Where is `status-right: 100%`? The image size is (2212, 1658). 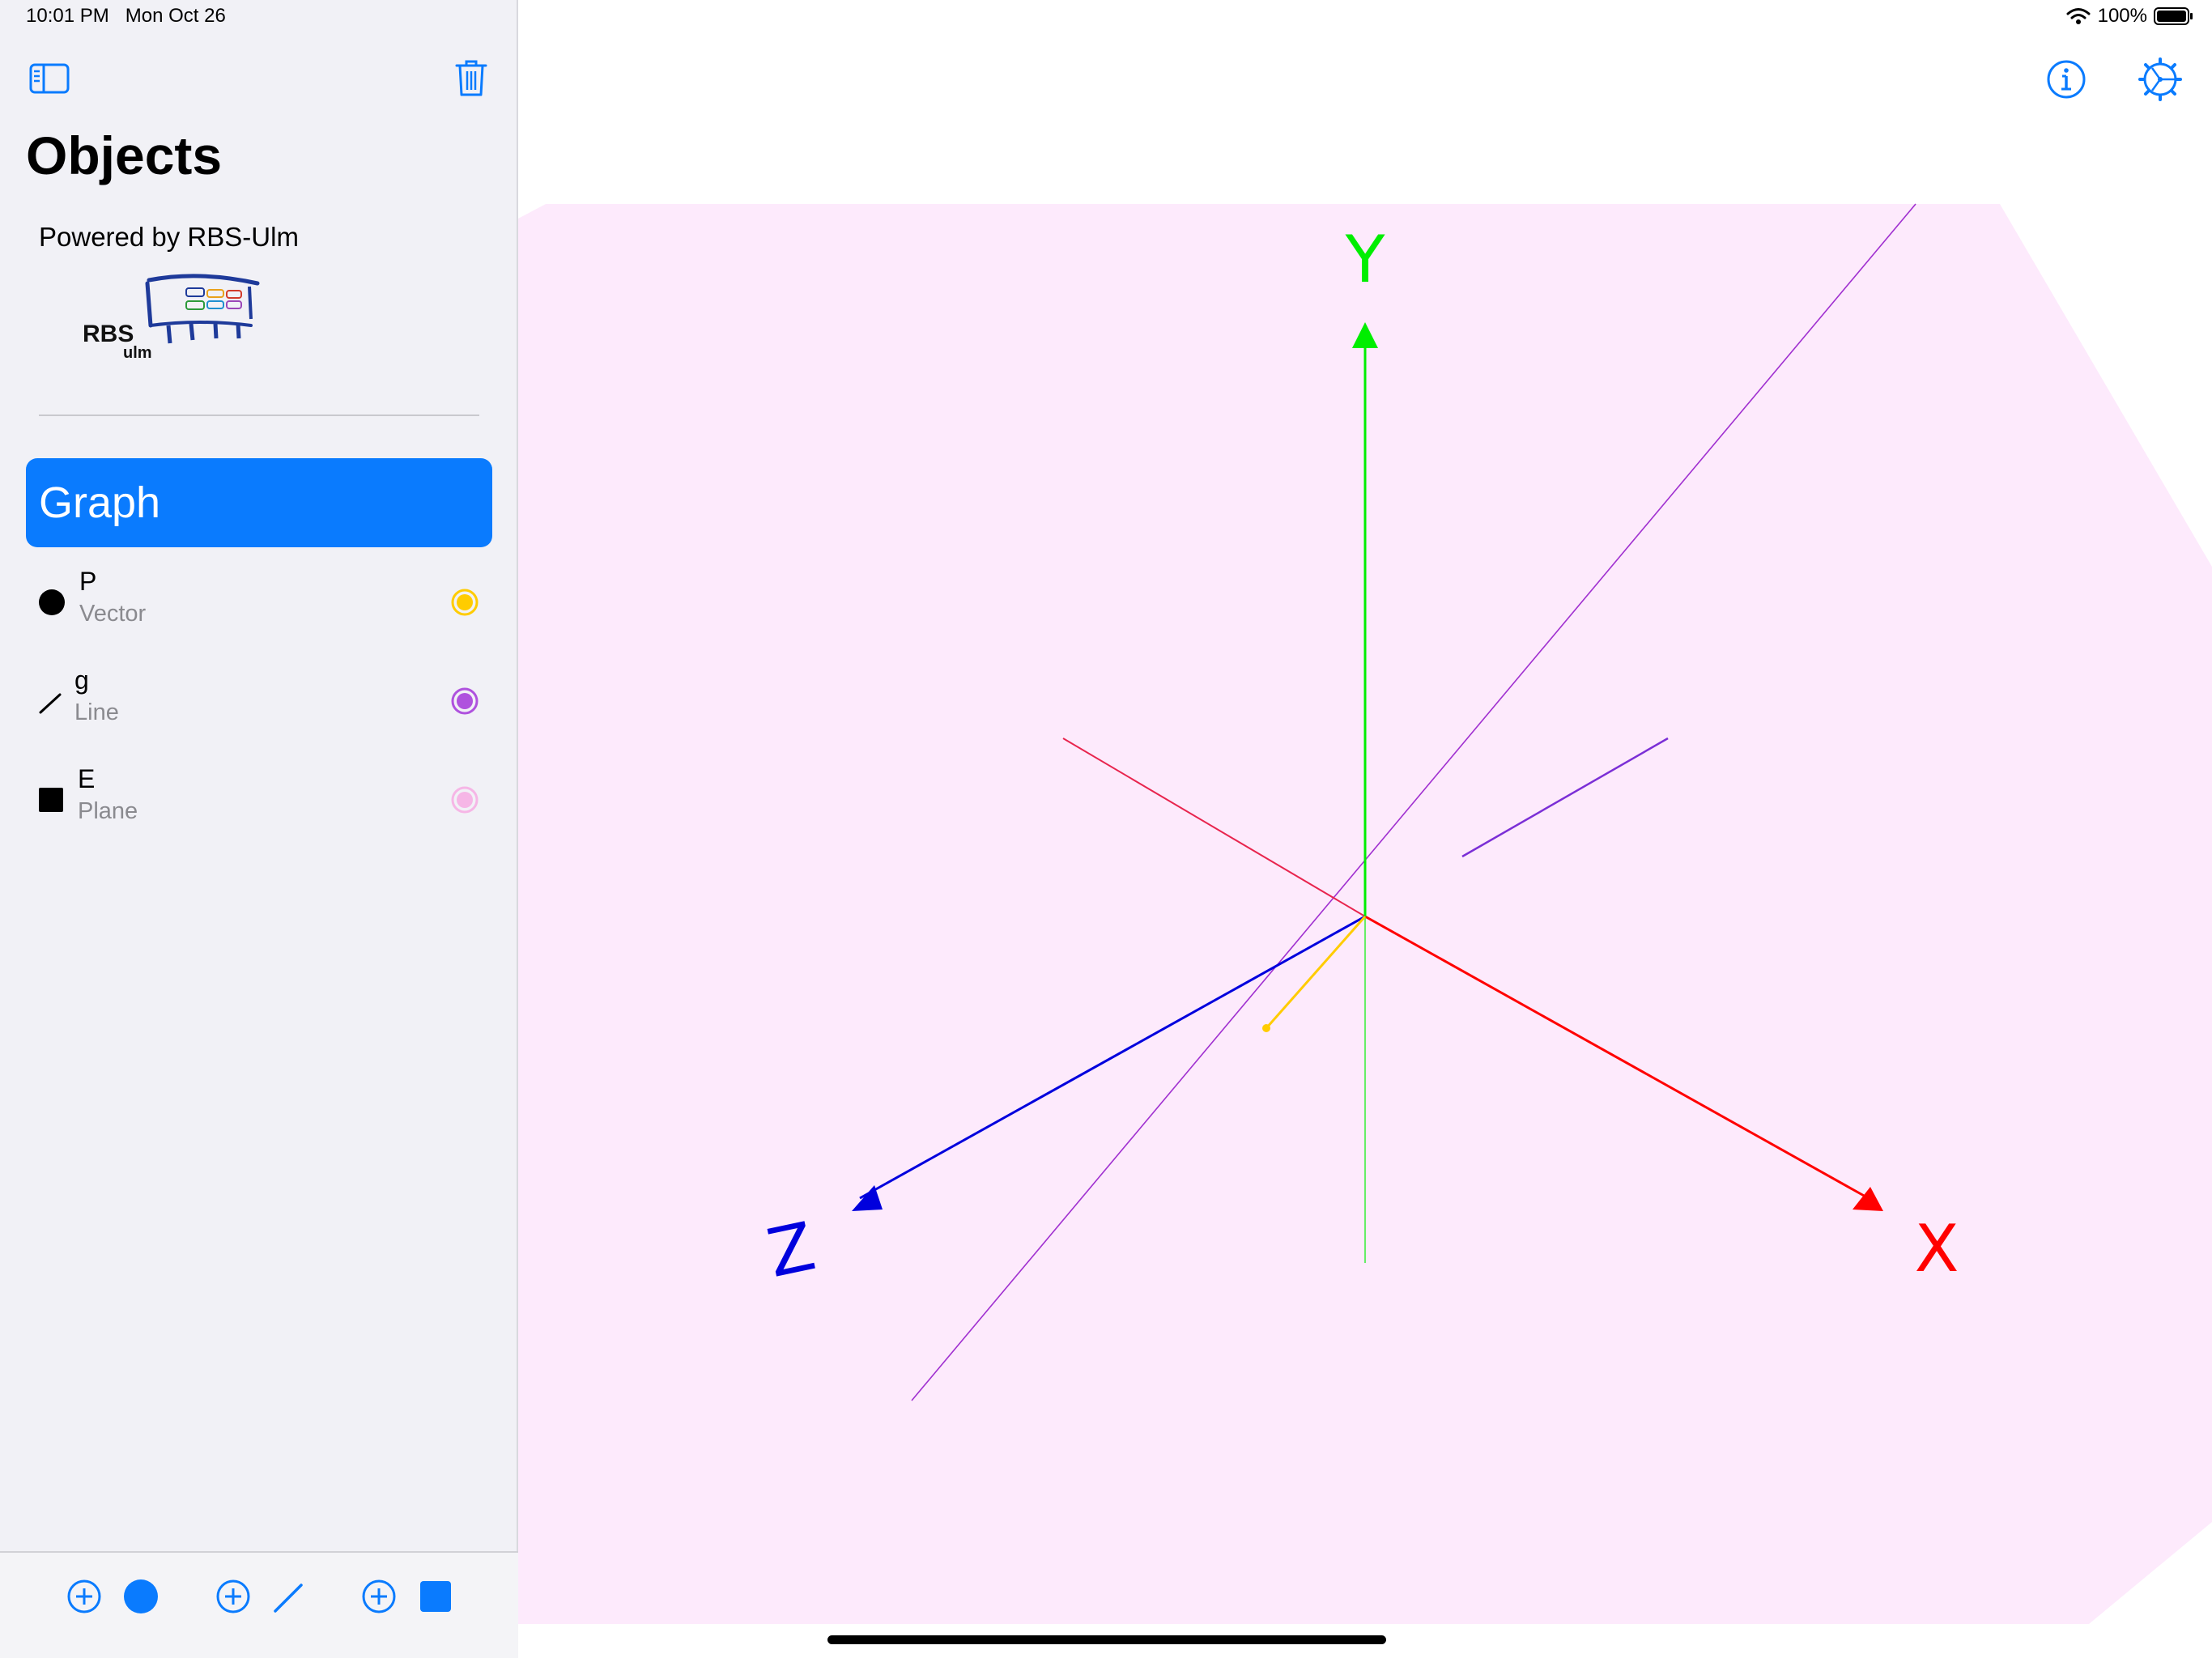
status-right: 100% is located at coordinates (2130, 16).